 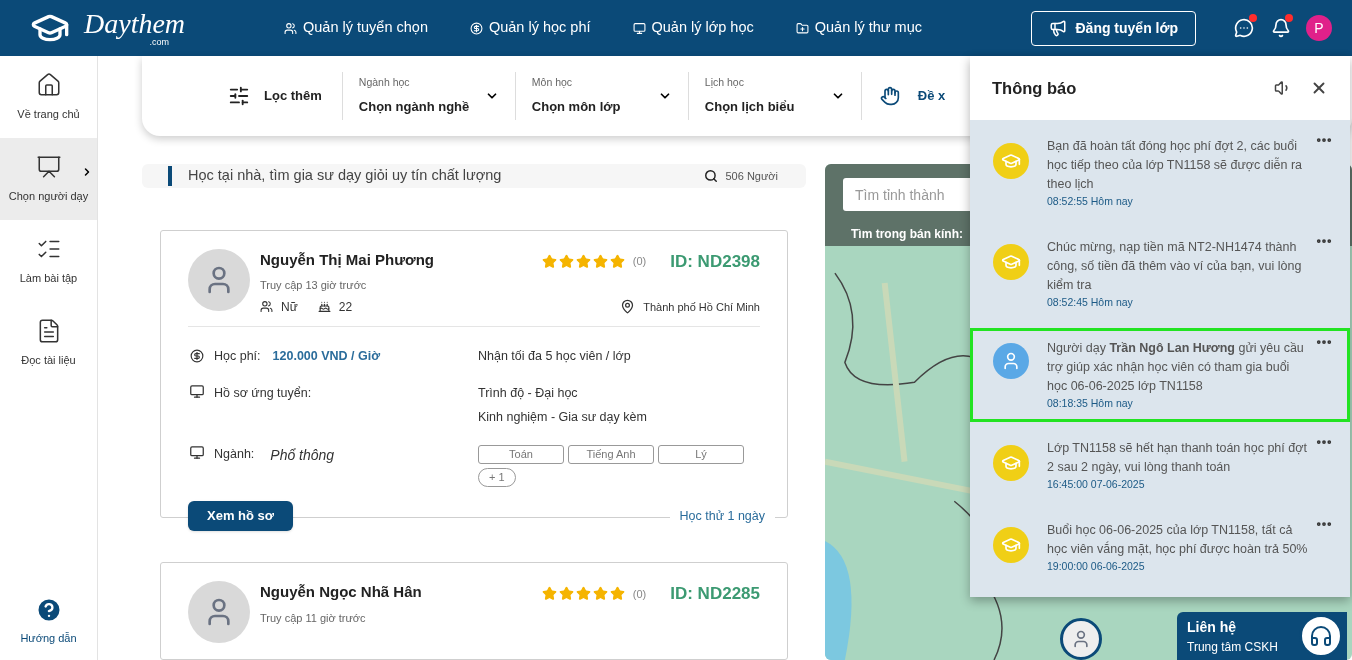 I want to click on filter-dropdown: Lịch học Chọn lịch biểu, so click(x=775, y=96).